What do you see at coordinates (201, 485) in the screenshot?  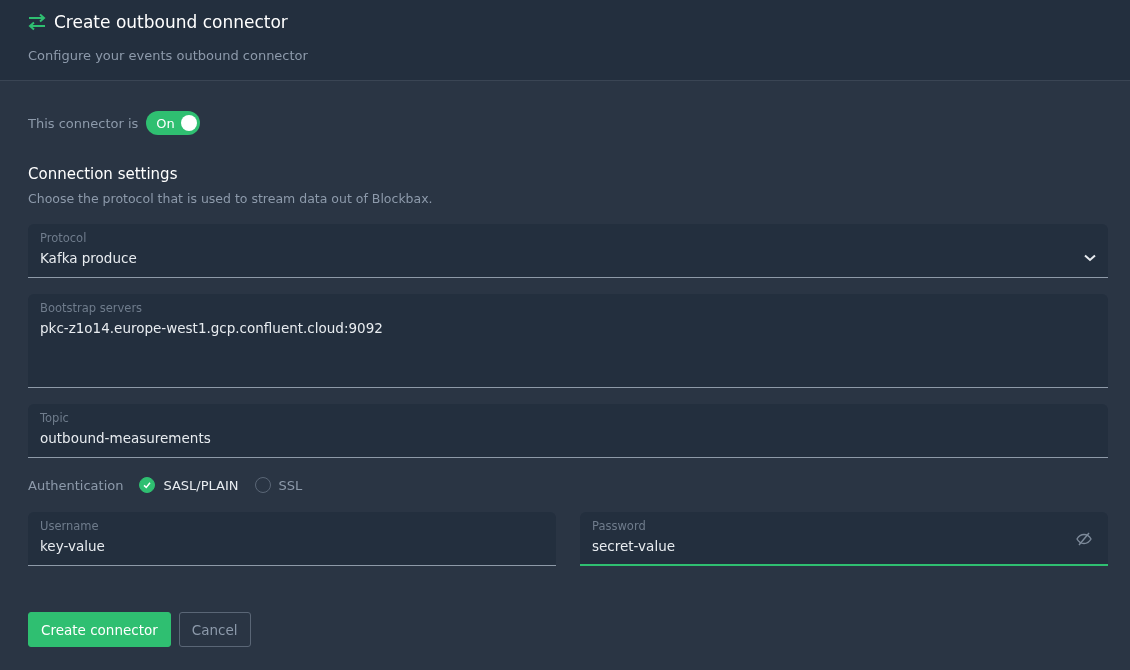 I see `radio-label: SASL/PLAIN` at bounding box center [201, 485].